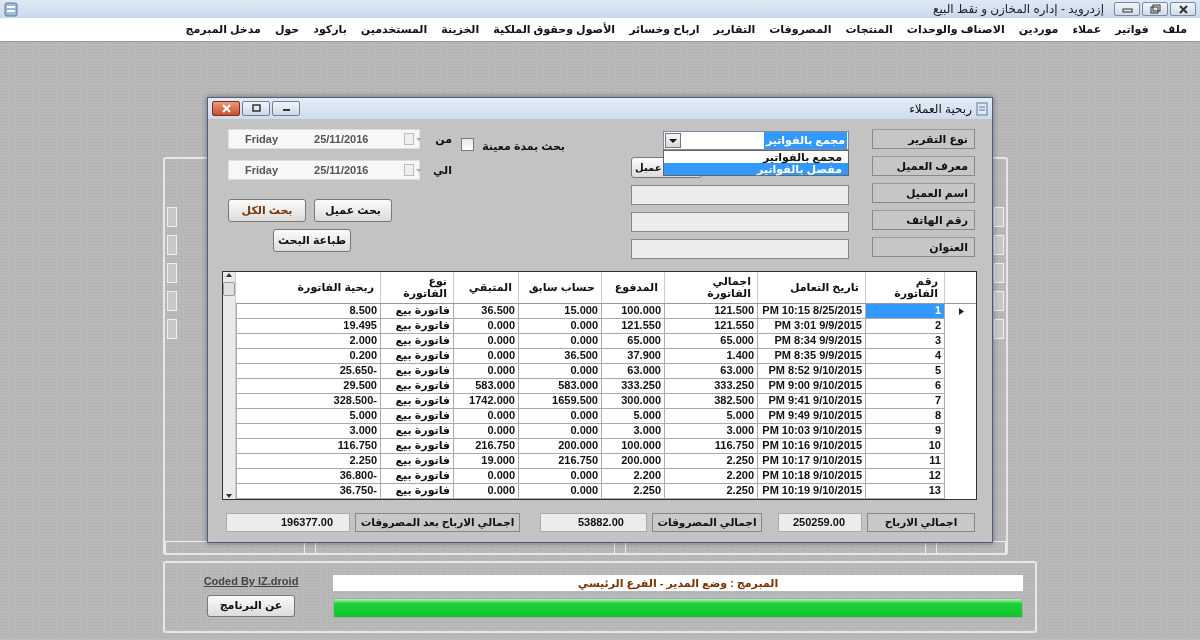 The height and width of the screenshot is (640, 1200). What do you see at coordinates (251, 581) in the screenshot?
I see `credit-link: Coded By IZ.droid` at bounding box center [251, 581].